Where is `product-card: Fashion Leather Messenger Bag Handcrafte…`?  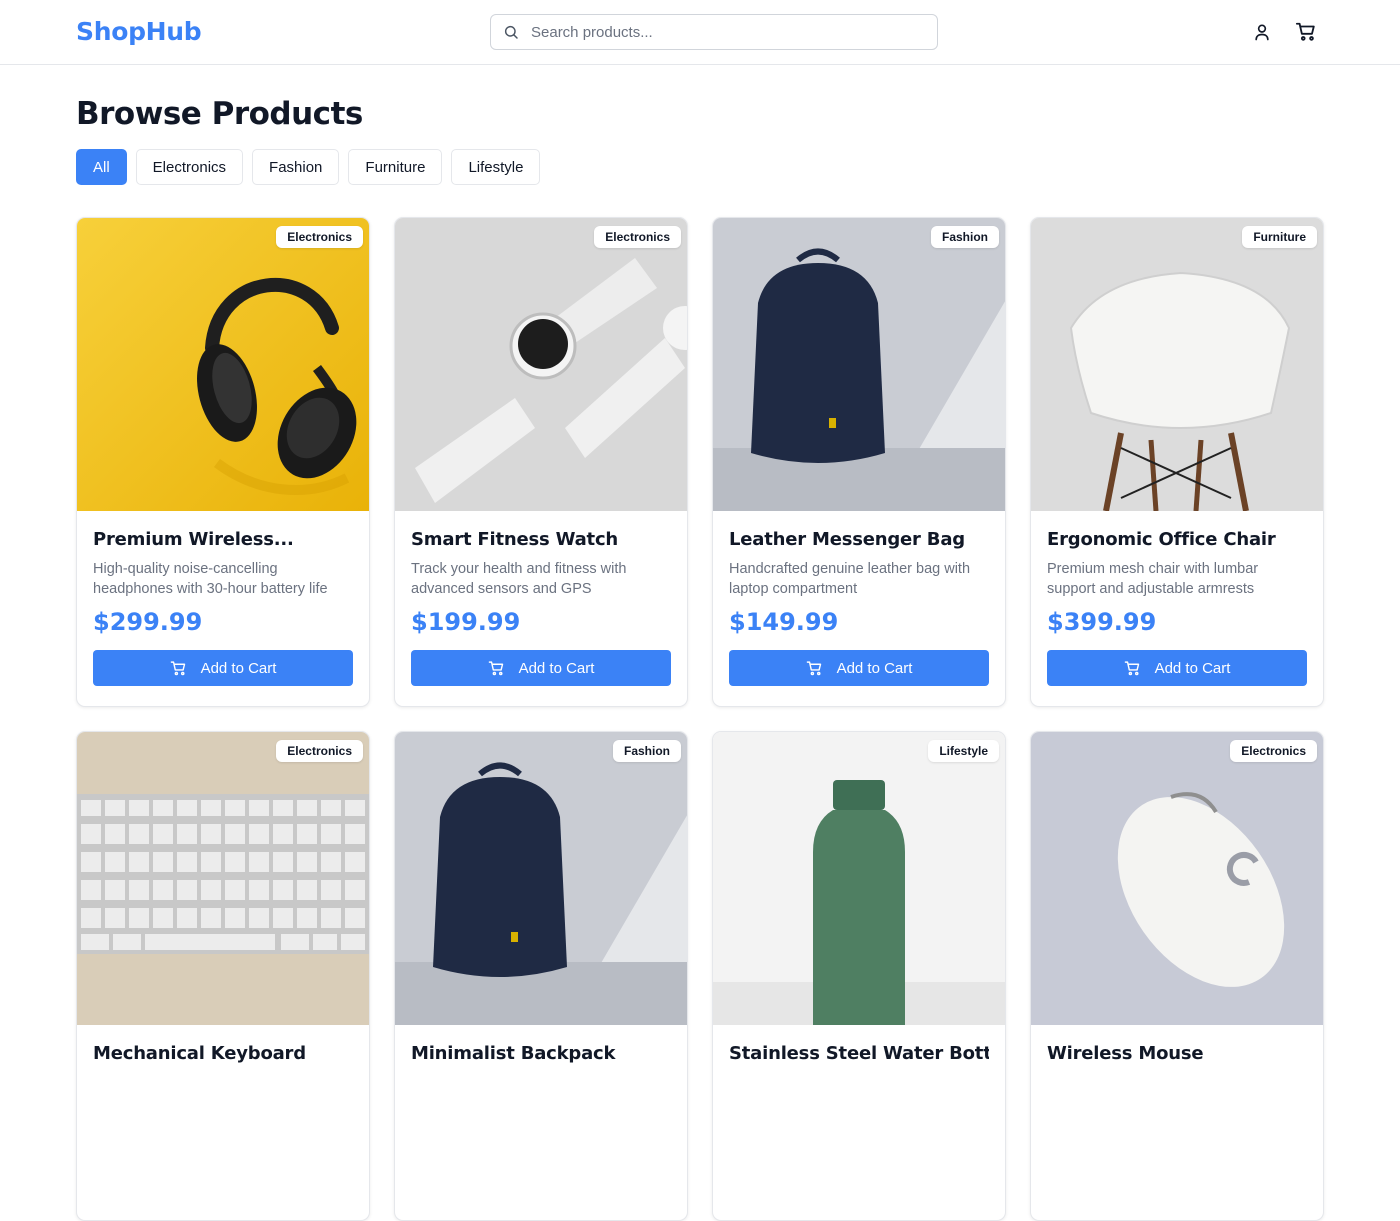 product-card: Fashion Leather Messenger Bag Handcrafte… is located at coordinates (859, 462).